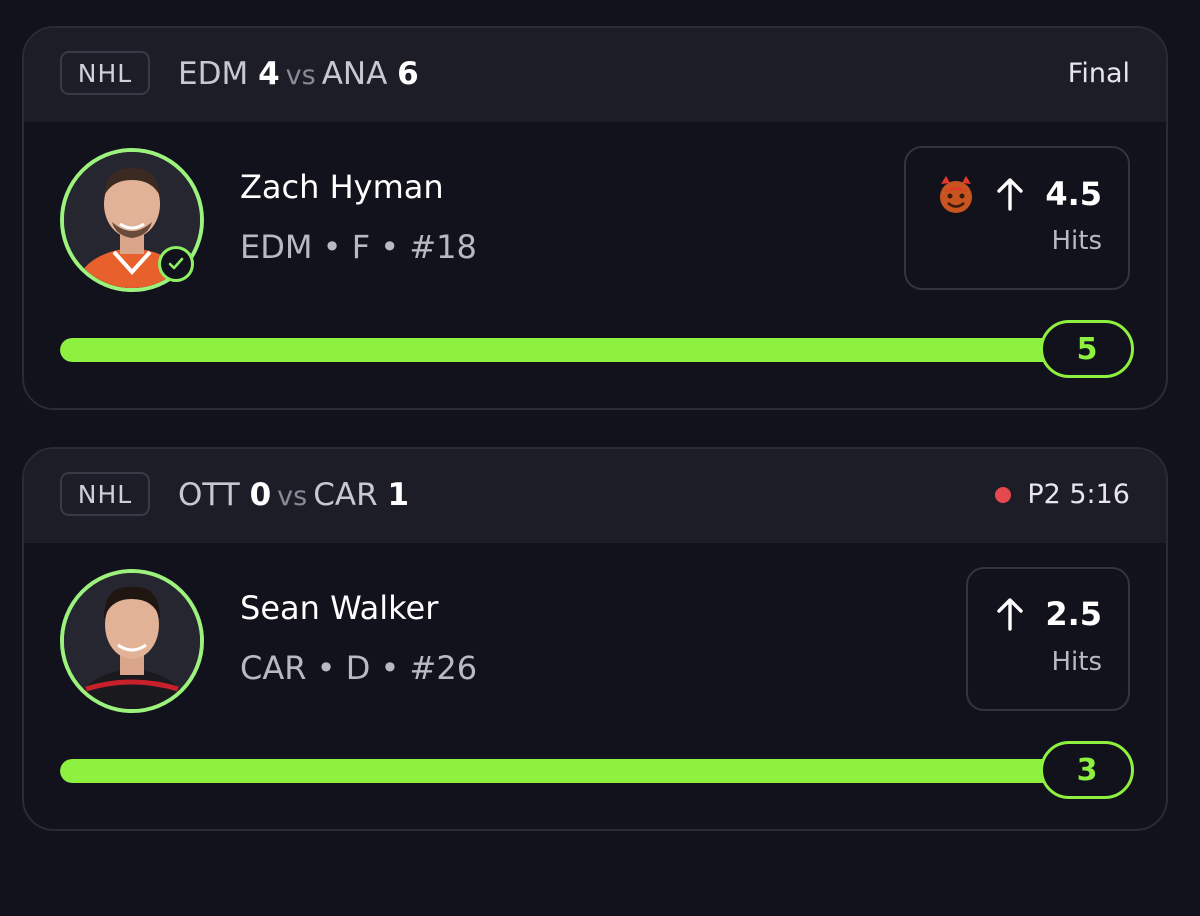 Image resolution: width=1200 pixels, height=916 pixels. Describe the element at coordinates (176, 264) in the screenshot. I see `checkmark-icon` at that location.